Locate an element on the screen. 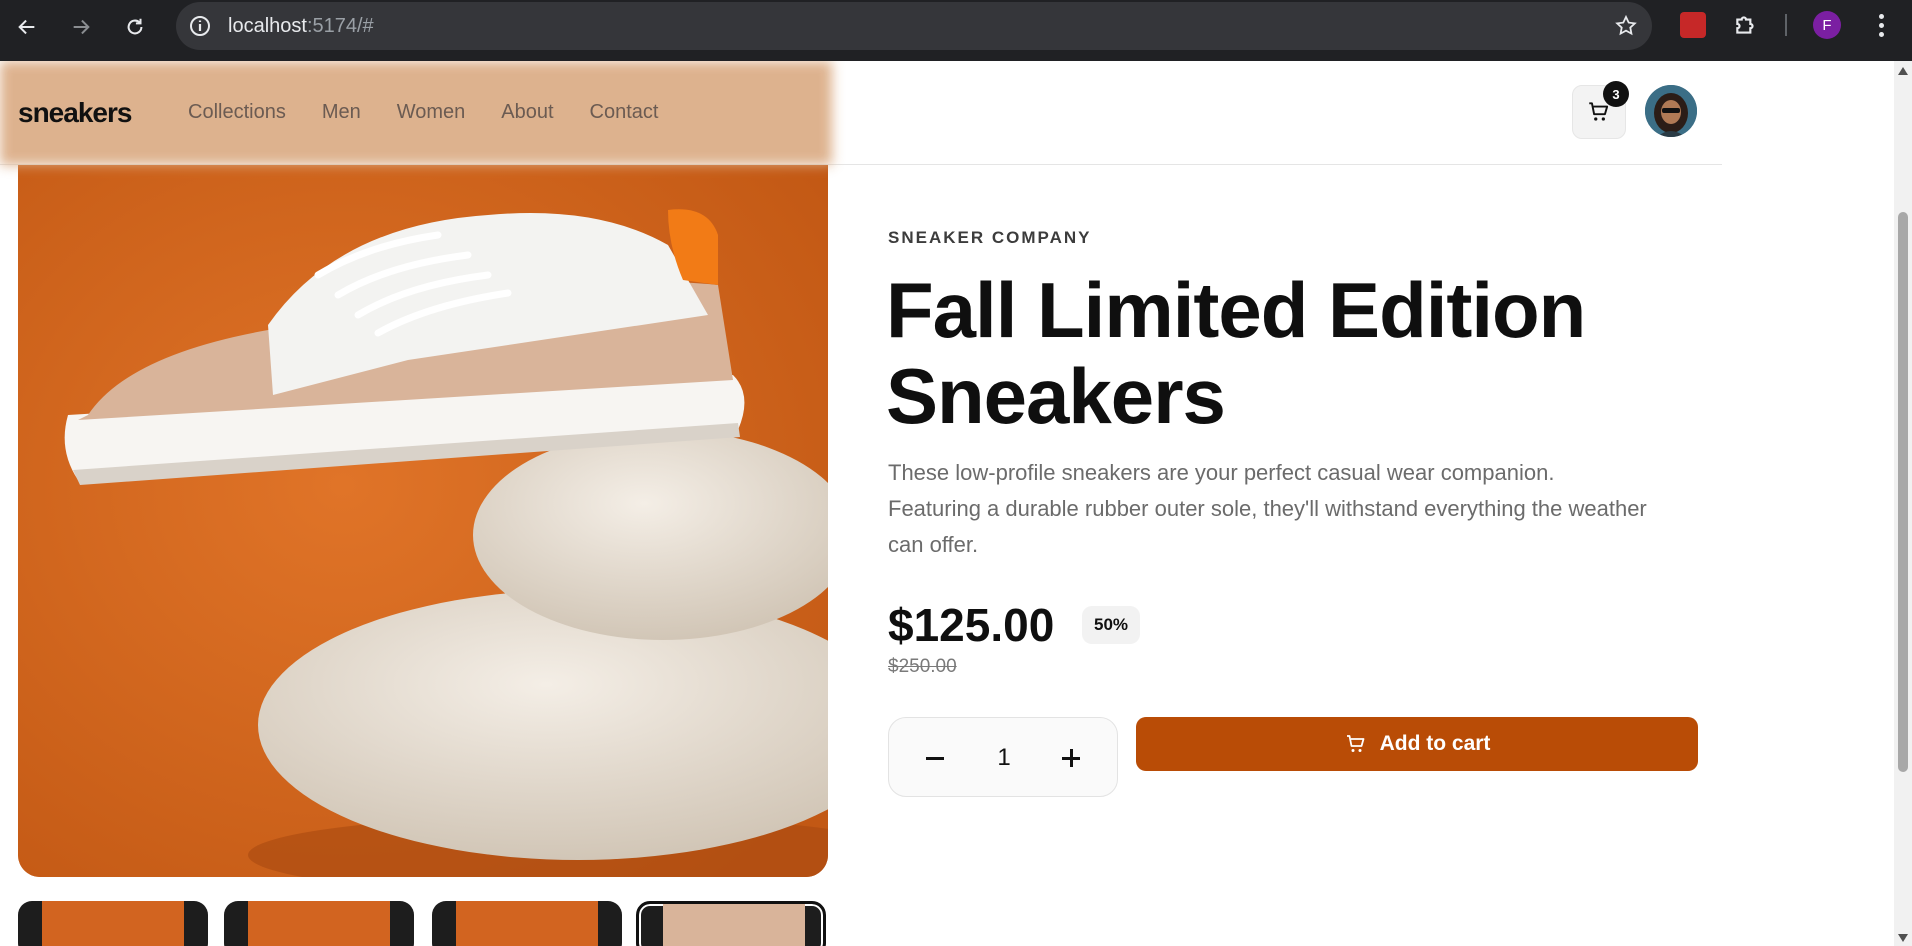 This screenshot has width=1912, height=946. forward-button is located at coordinates (81, 27).